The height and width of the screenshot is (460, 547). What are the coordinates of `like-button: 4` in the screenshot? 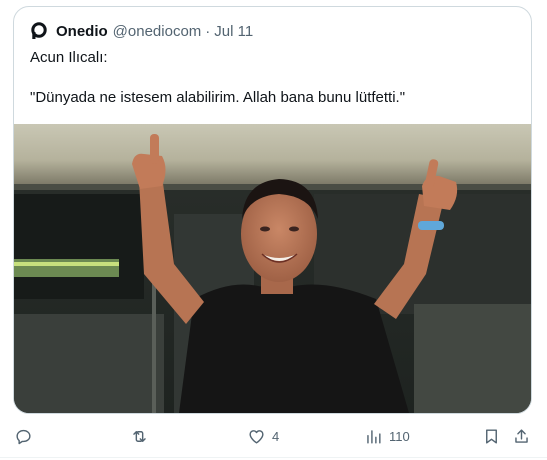 It's located at (263, 436).